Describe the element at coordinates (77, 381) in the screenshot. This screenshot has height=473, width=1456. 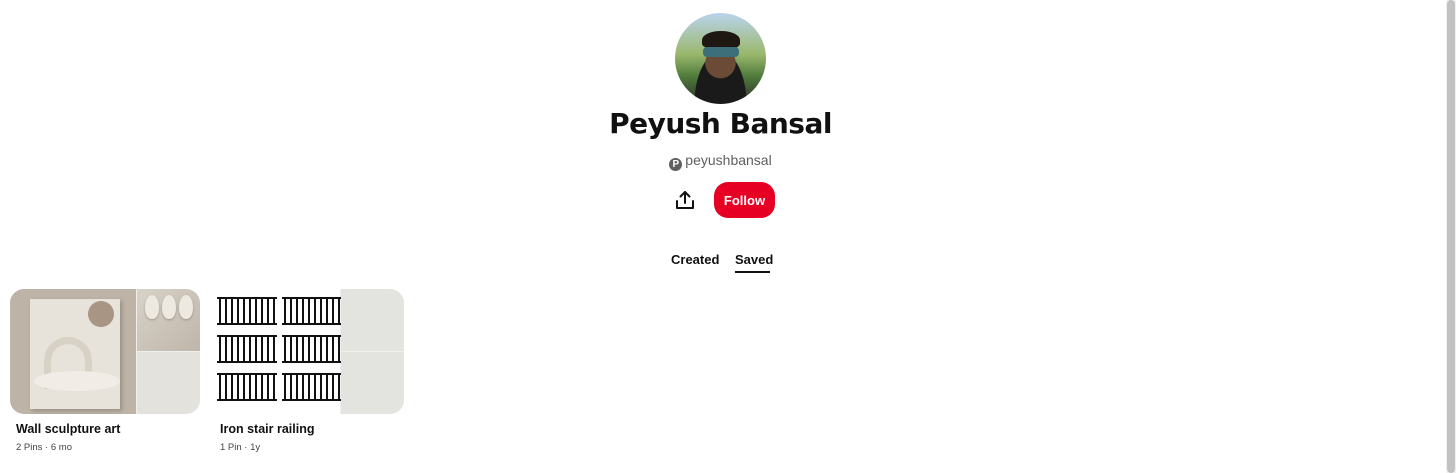
I see `sculpture-wave` at that location.